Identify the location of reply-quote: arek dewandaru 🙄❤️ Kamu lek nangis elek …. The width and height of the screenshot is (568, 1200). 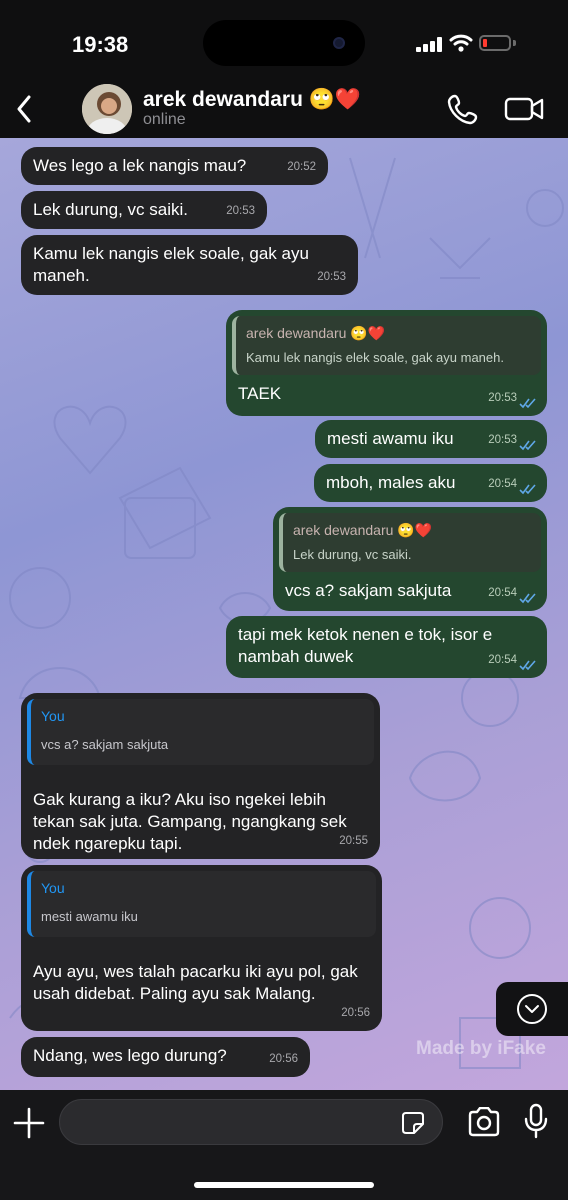
(386, 345).